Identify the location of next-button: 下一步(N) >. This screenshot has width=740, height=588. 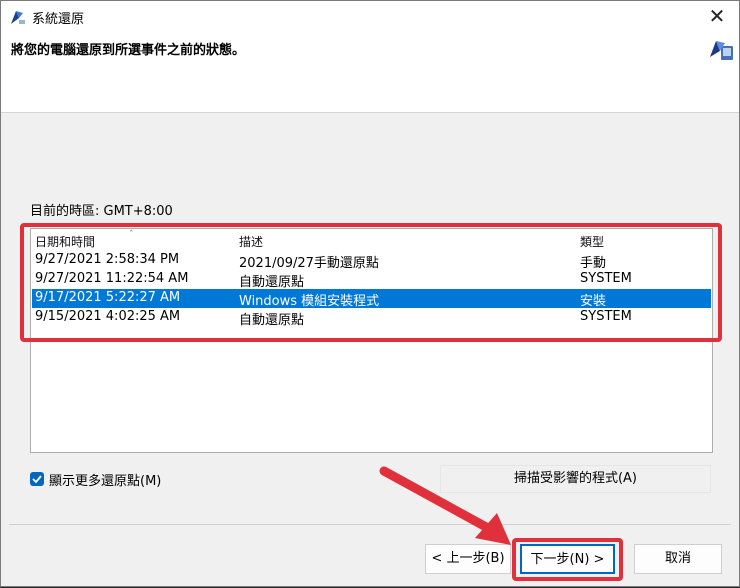
(567, 559).